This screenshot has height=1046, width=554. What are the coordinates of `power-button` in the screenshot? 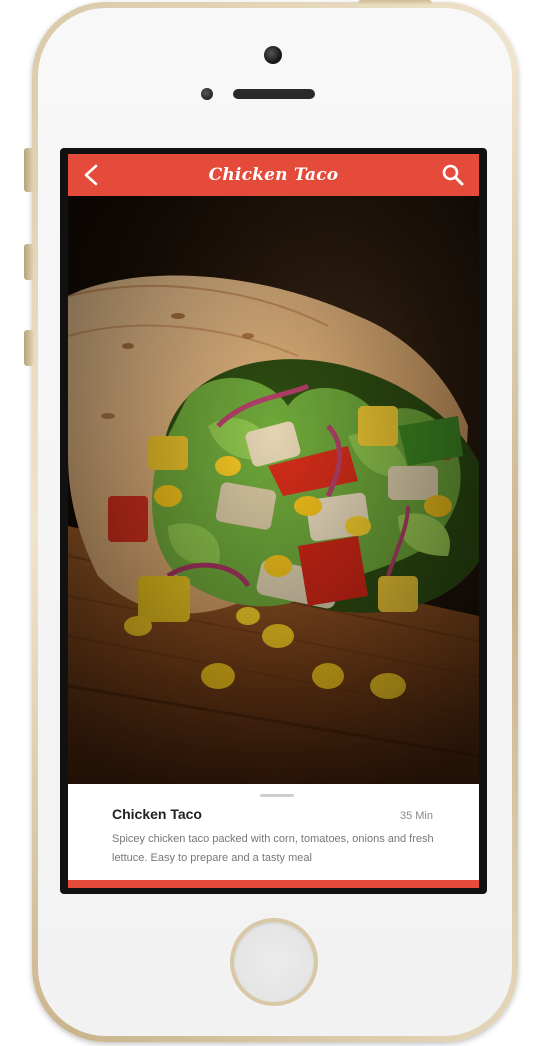 It's located at (395, 3).